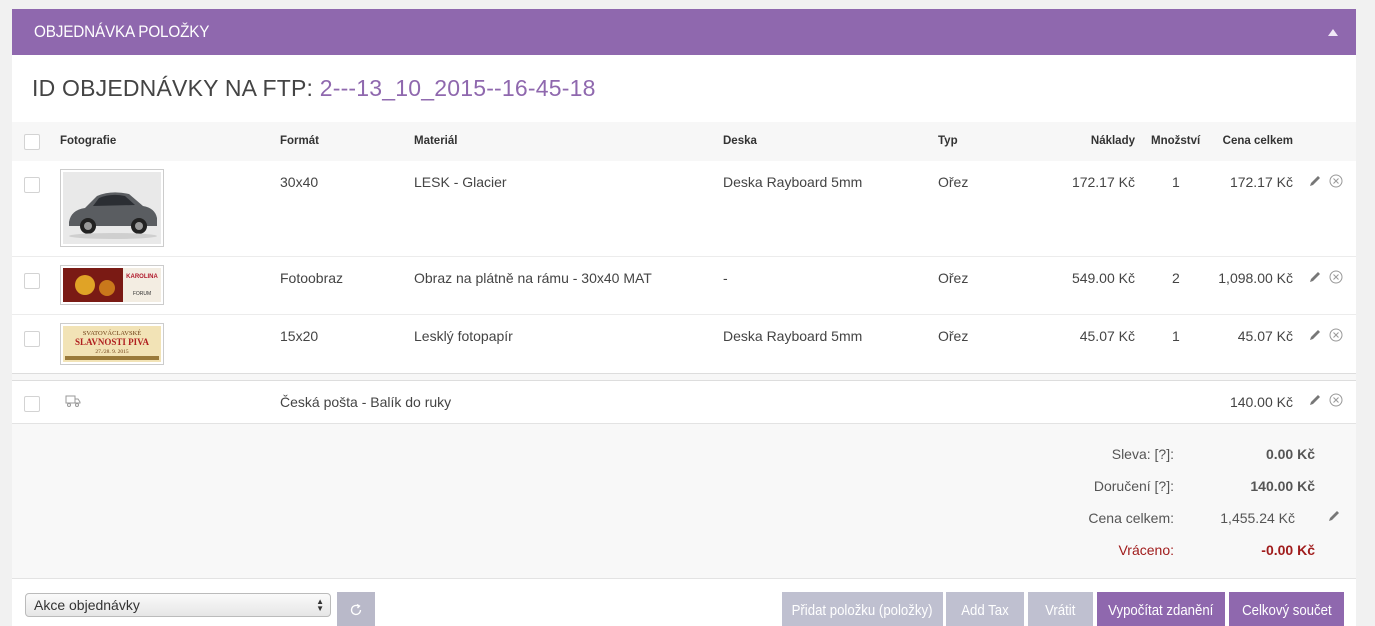 This screenshot has height=626, width=1375. What do you see at coordinates (1290, 454) in the screenshot?
I see `discount-value: 0.00 Kč` at bounding box center [1290, 454].